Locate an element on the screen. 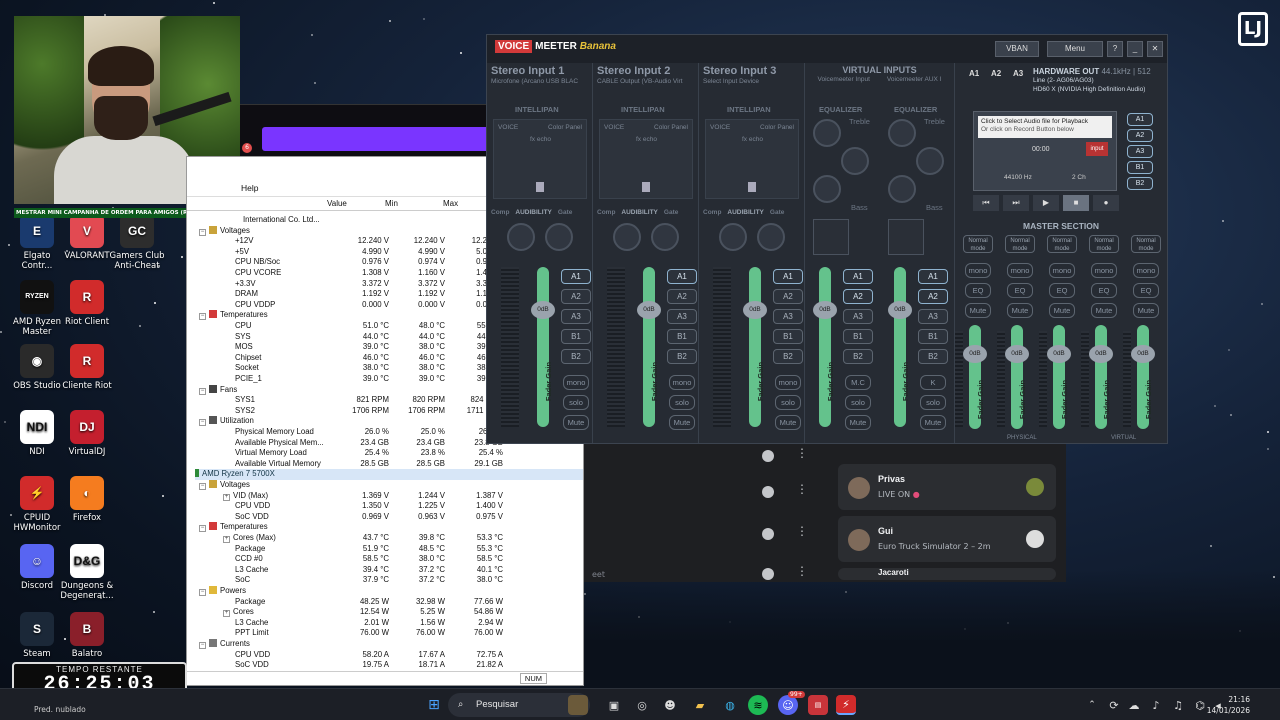 The image size is (1280, 720). sensor-row: SoC VDD 19.75 A 18.71 A 21.82 A is located at coordinates (389, 665).